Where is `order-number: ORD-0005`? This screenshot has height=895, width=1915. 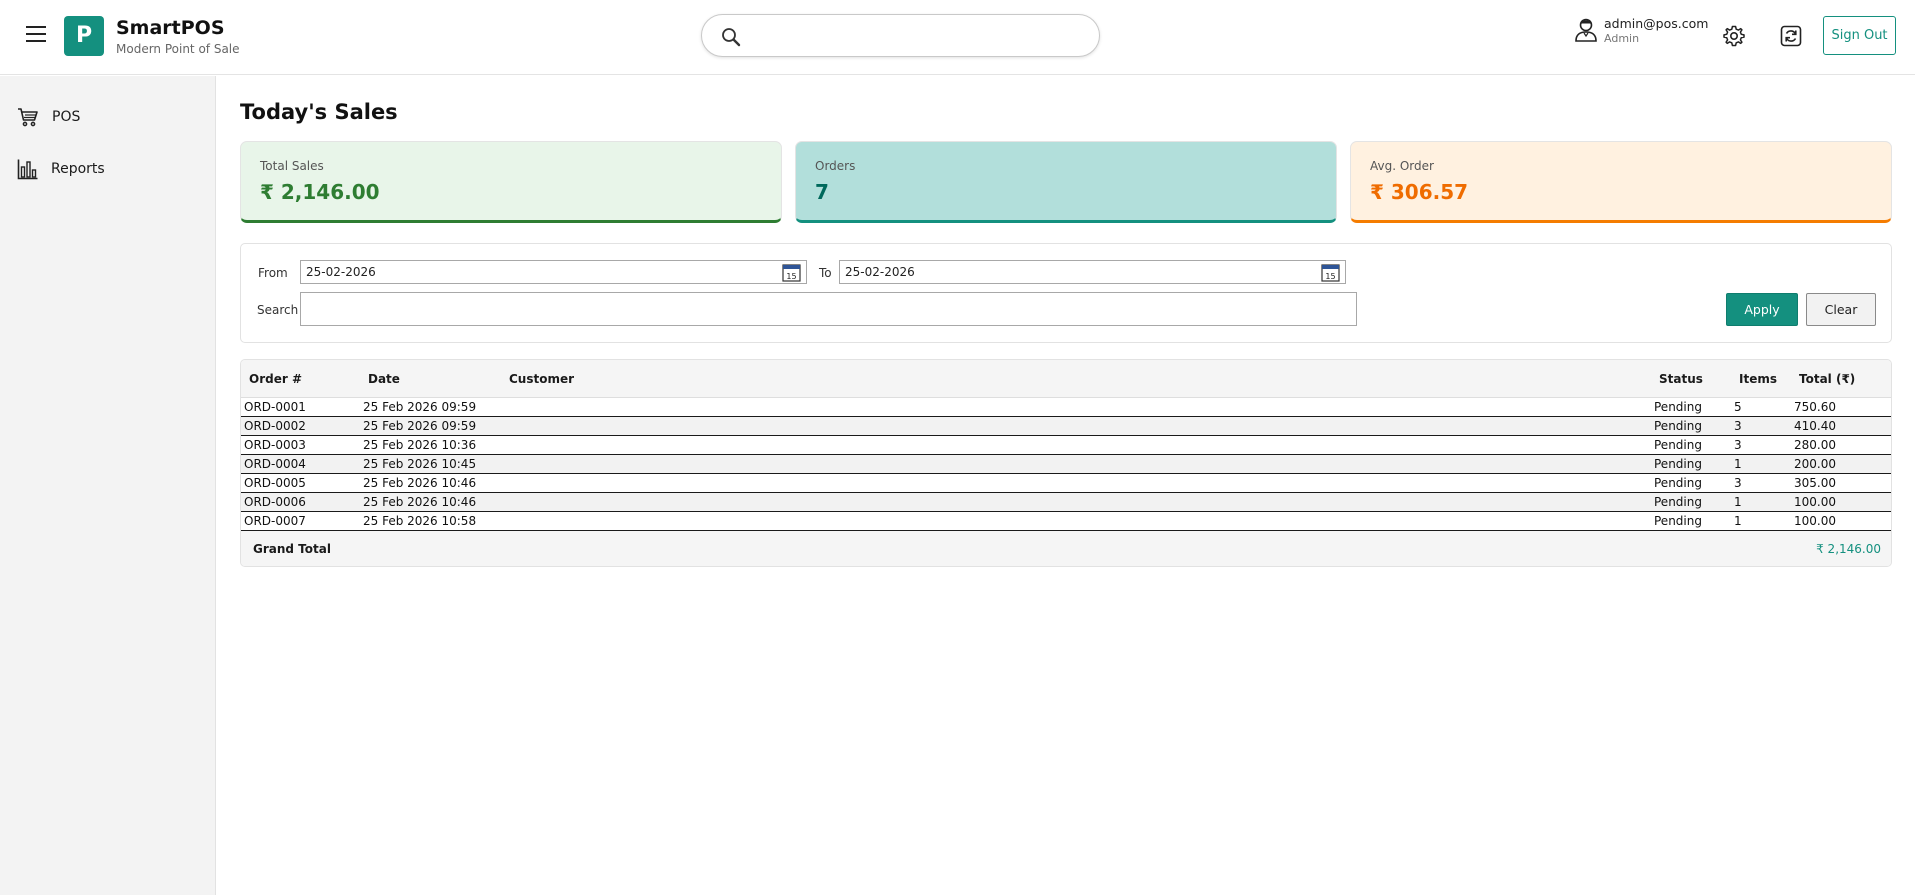
order-number: ORD-0005 is located at coordinates (275, 483).